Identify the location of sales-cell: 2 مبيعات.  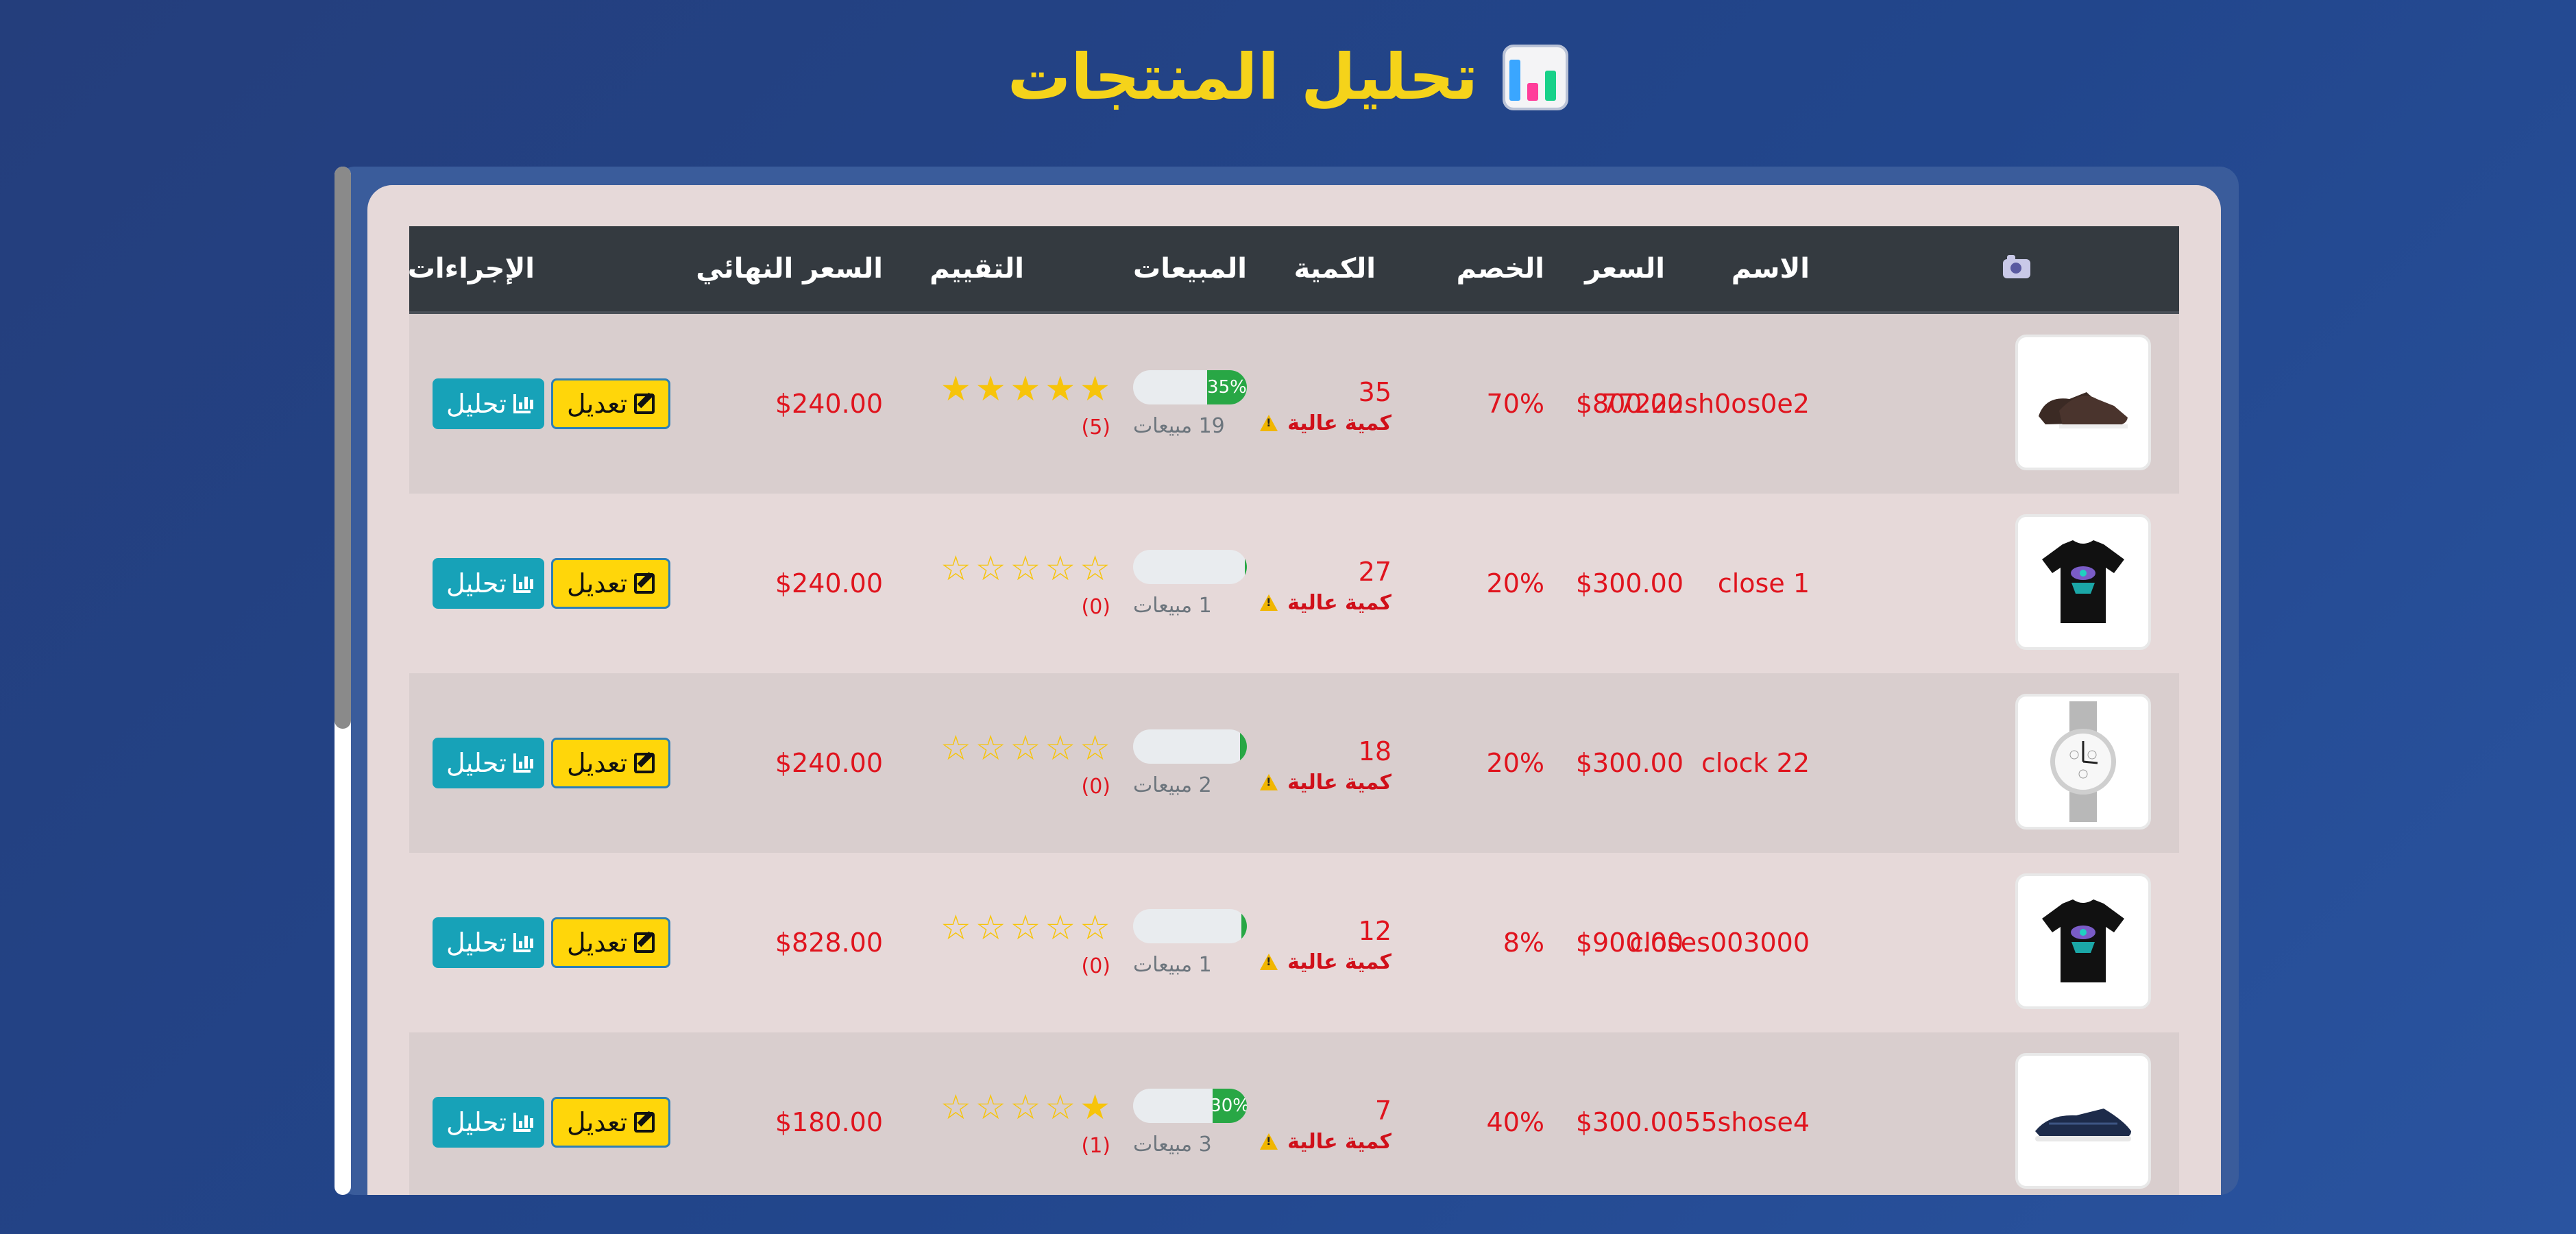
(1190, 763).